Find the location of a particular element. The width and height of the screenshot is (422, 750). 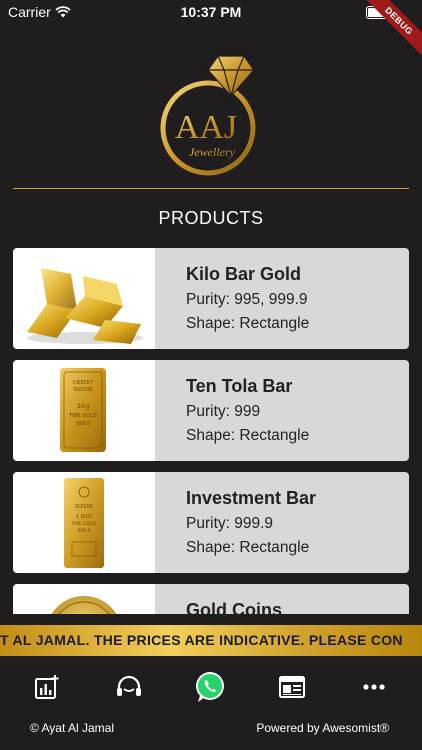

product-name: Gold Coins is located at coordinates (234, 607).